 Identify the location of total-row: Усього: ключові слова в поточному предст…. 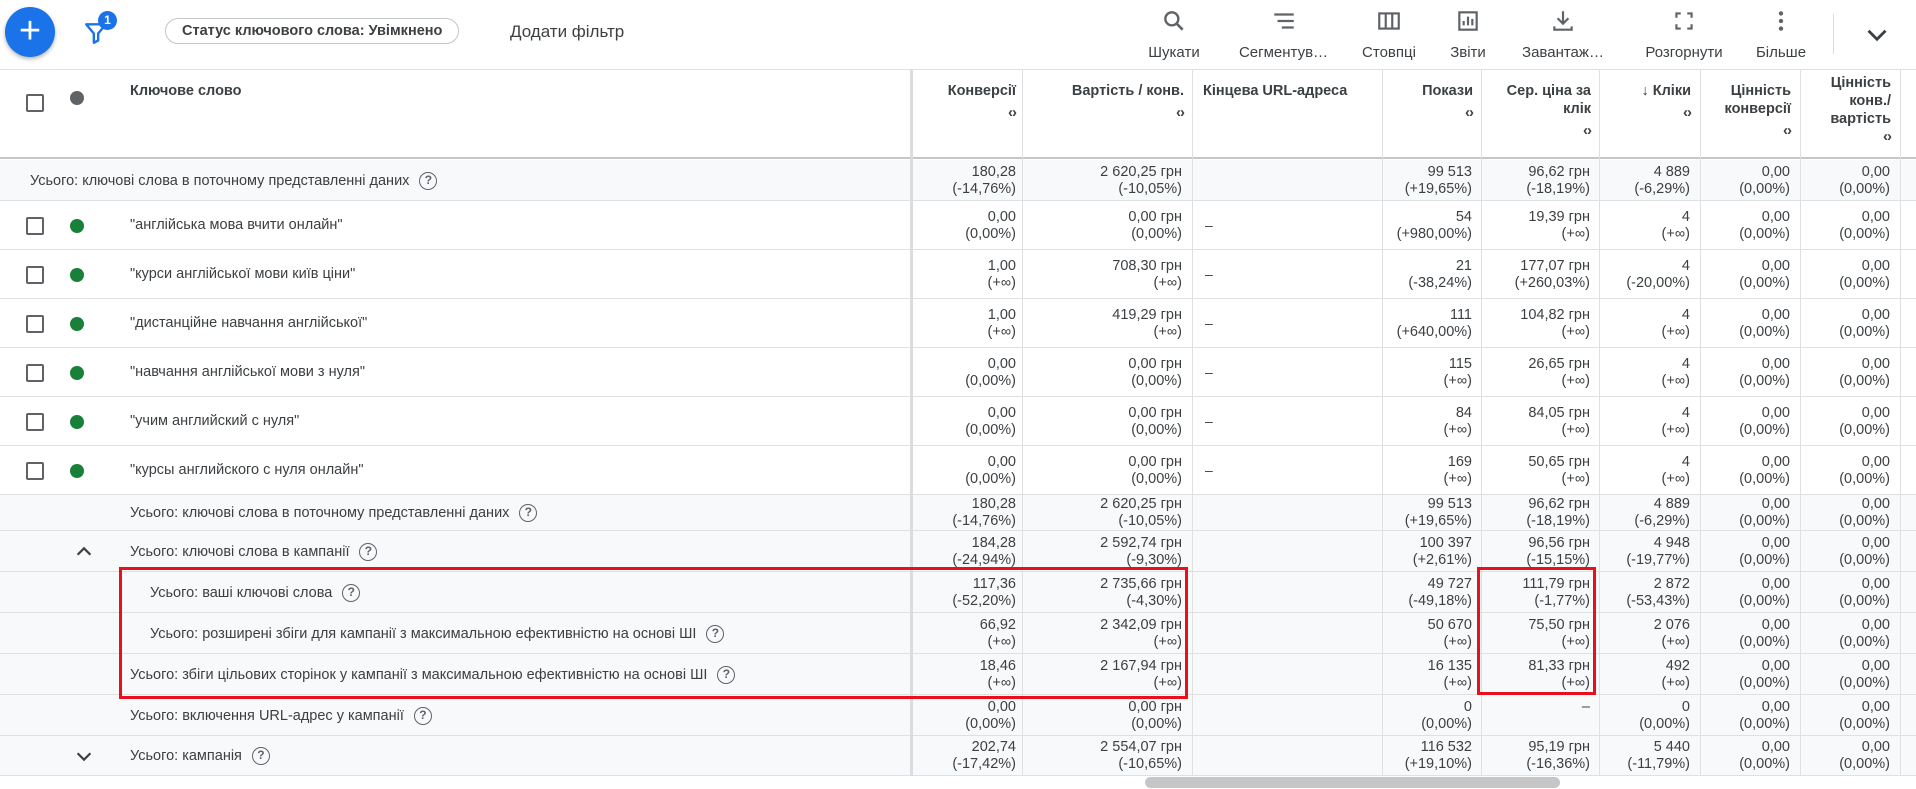
(958, 513).